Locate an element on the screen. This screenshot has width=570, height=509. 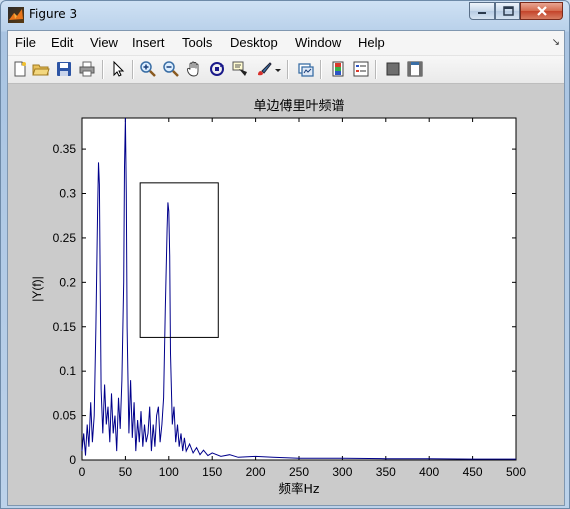
y-tick-label: 0.1 is located at coordinates (67, 371).